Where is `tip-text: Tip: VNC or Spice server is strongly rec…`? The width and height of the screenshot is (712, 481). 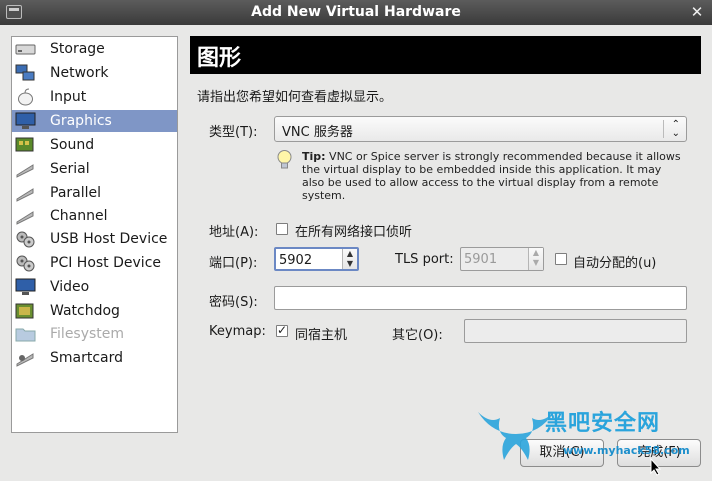
tip-text: Tip: VNC or Spice server is strongly rec… is located at coordinates (494, 176).